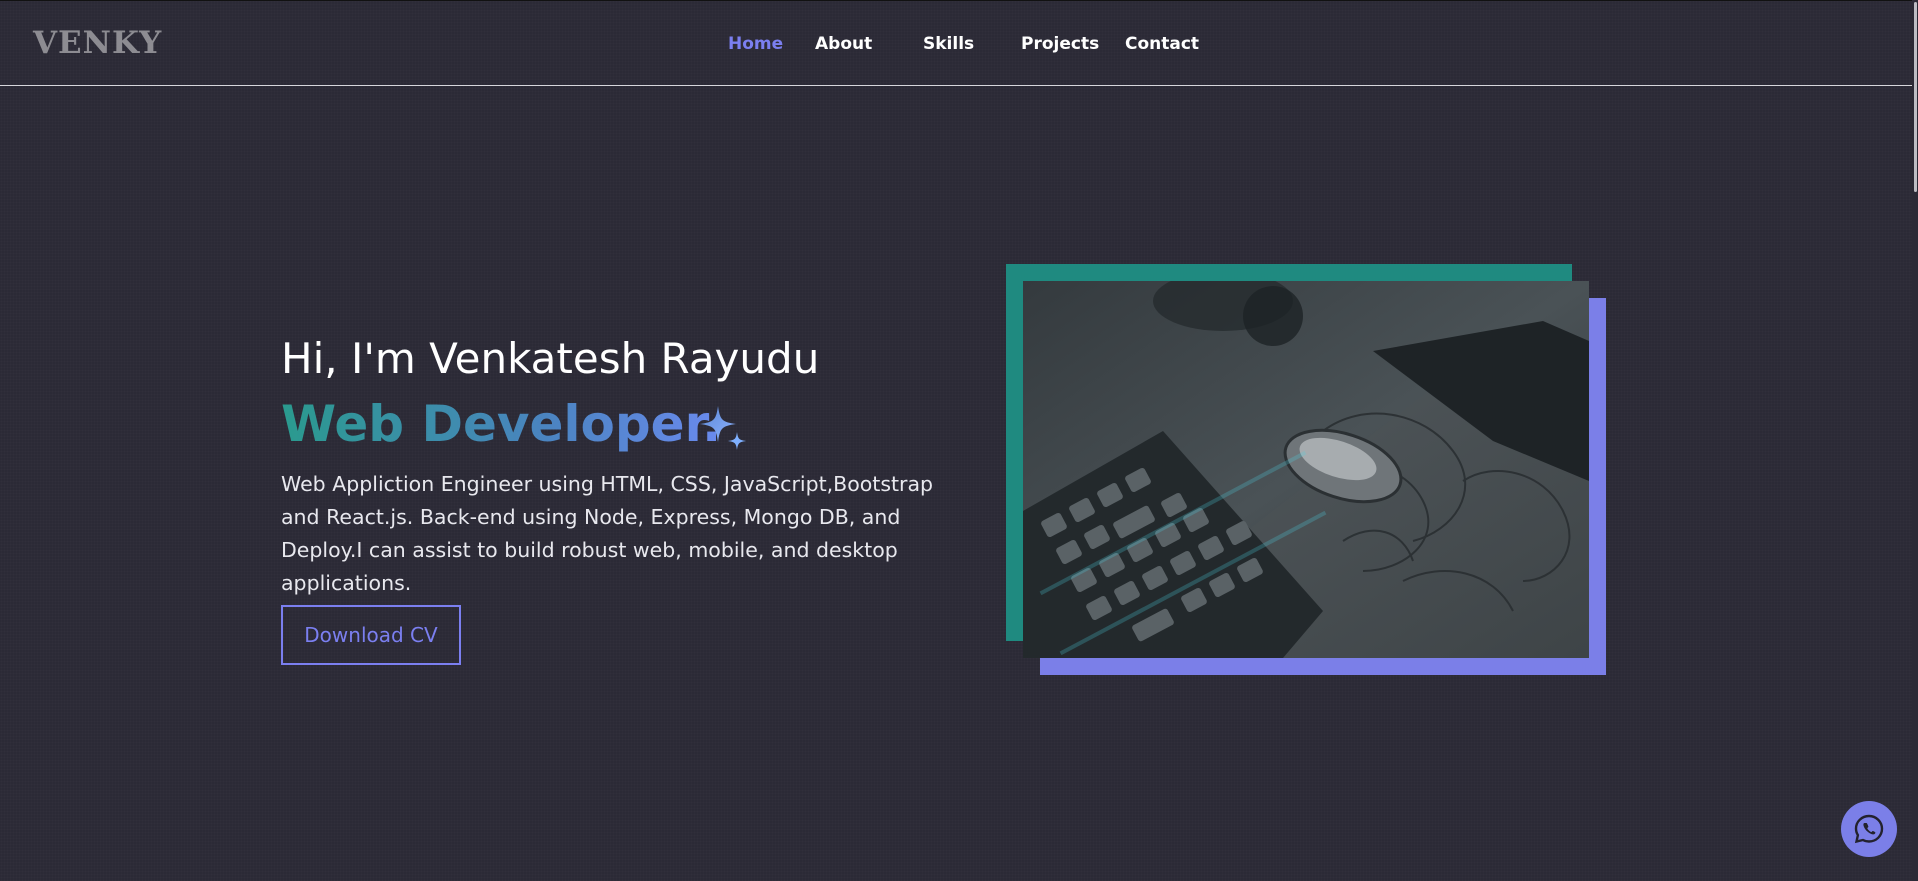  I want to click on keyboard-mouse-photo-icon, so click(1306, 469).